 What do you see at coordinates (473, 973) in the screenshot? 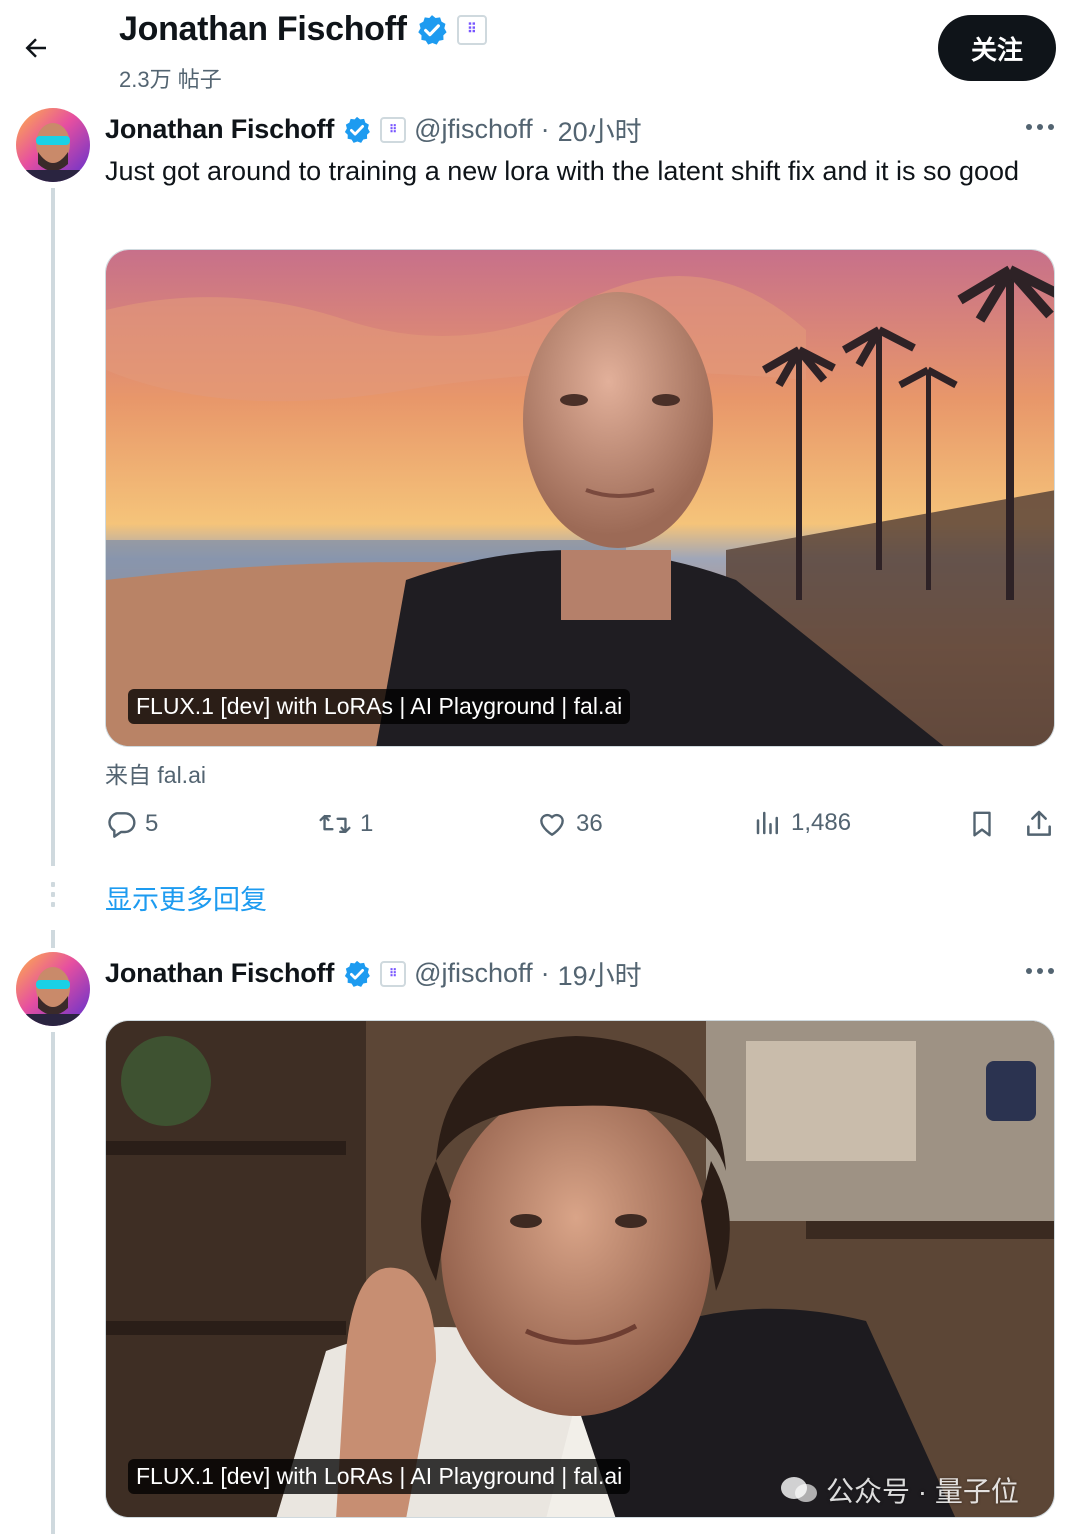
I see `author-handle: @jfischoff` at bounding box center [473, 973].